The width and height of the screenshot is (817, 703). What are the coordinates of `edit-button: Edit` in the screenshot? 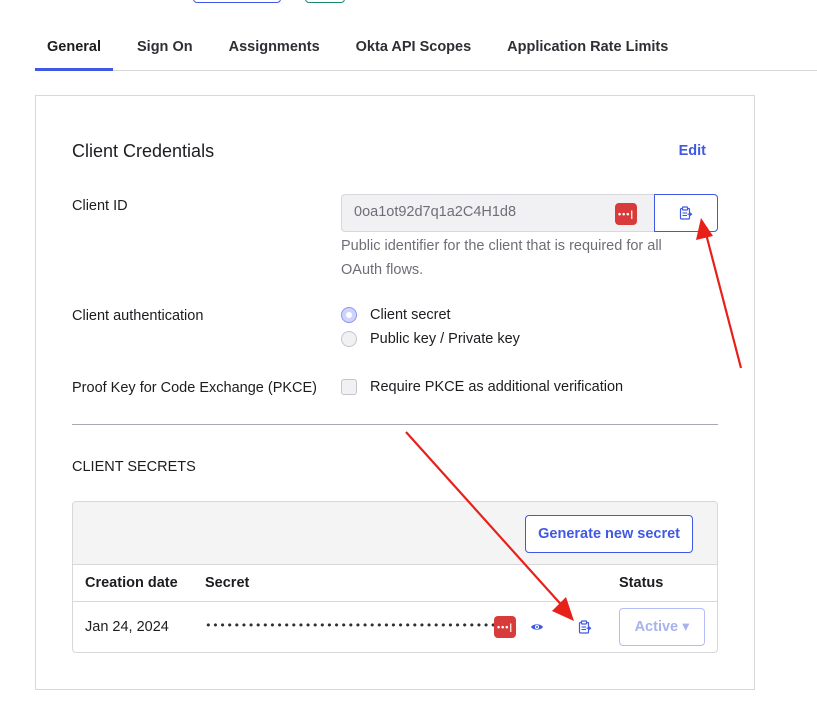 It's located at (692, 151).